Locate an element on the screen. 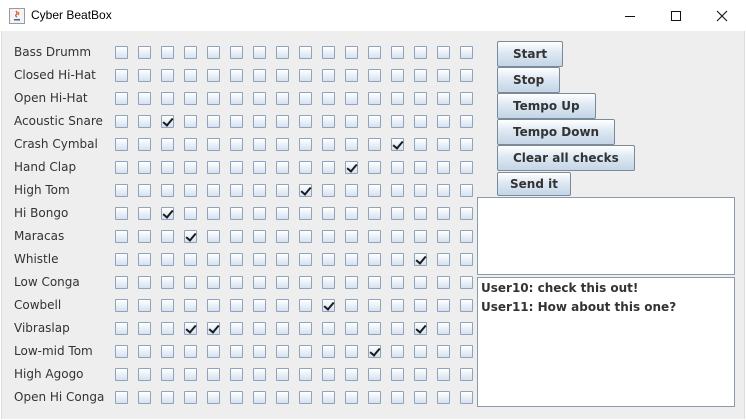 The image size is (746, 420). message-input is located at coordinates (606, 236).